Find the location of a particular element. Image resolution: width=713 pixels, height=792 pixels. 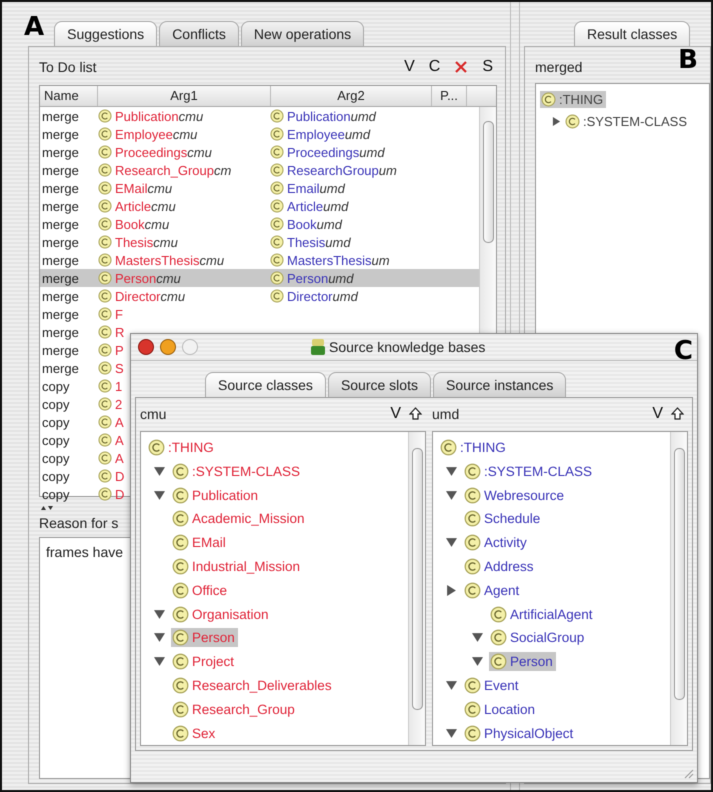

class-label: Directorcmu is located at coordinates (150, 296).